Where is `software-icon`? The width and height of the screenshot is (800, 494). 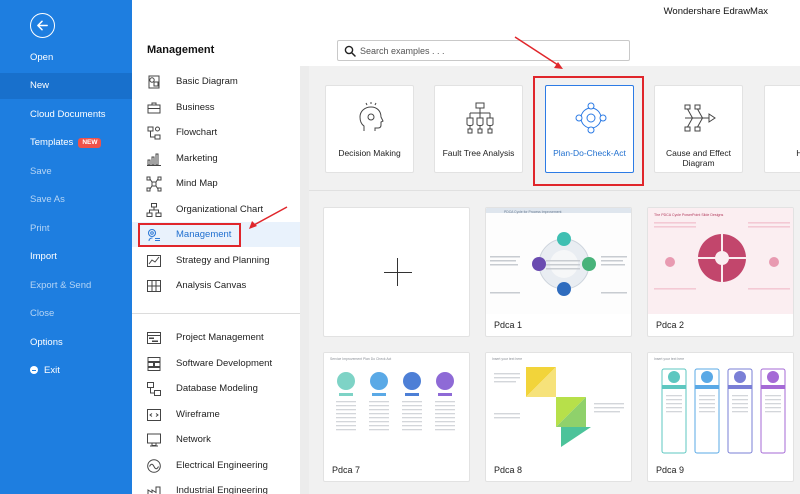 software-icon is located at coordinates (154, 363).